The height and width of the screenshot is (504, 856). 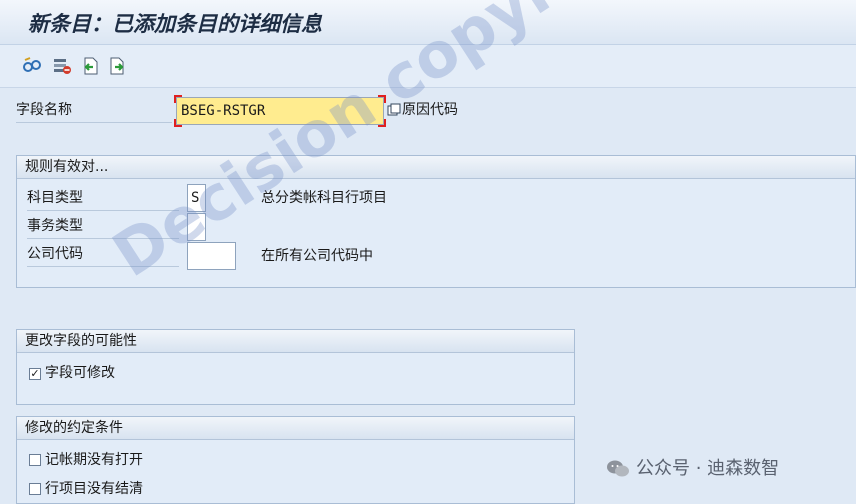 I want to click on field-name-input: BSEG-RSTGR, so click(x=280, y=111).